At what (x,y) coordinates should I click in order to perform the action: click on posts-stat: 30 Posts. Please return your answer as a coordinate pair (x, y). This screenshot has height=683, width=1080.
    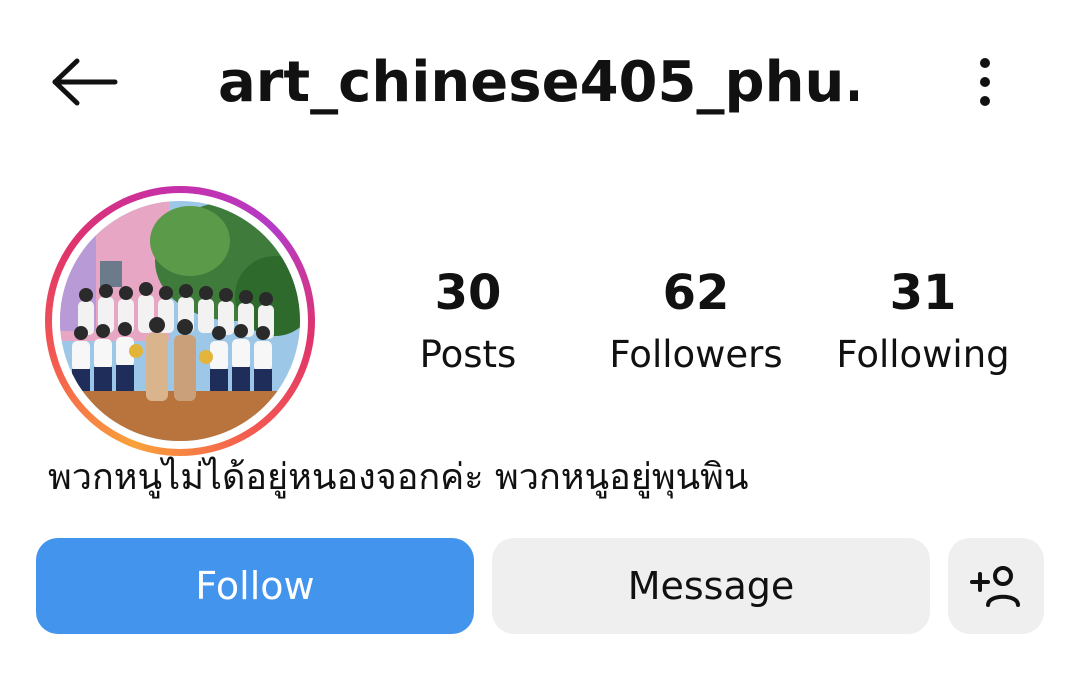
    Looking at the image, I should click on (468, 324).